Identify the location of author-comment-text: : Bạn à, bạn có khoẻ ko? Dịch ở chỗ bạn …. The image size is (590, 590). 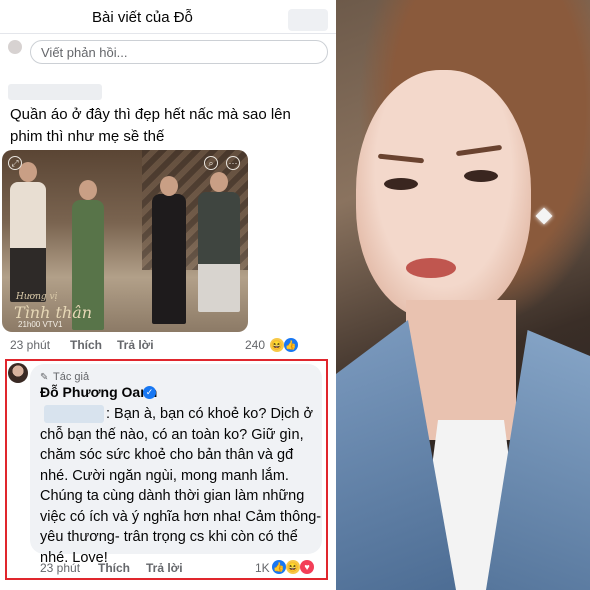
(181, 486).